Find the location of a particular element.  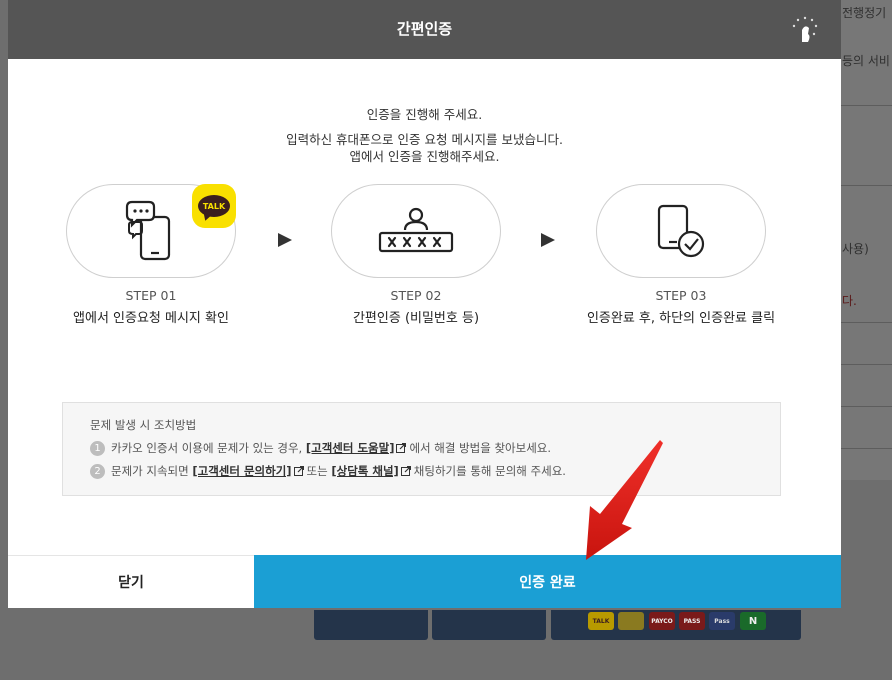

help-text: 에서 해결 방법을 찾아보세요. is located at coordinates (480, 448).